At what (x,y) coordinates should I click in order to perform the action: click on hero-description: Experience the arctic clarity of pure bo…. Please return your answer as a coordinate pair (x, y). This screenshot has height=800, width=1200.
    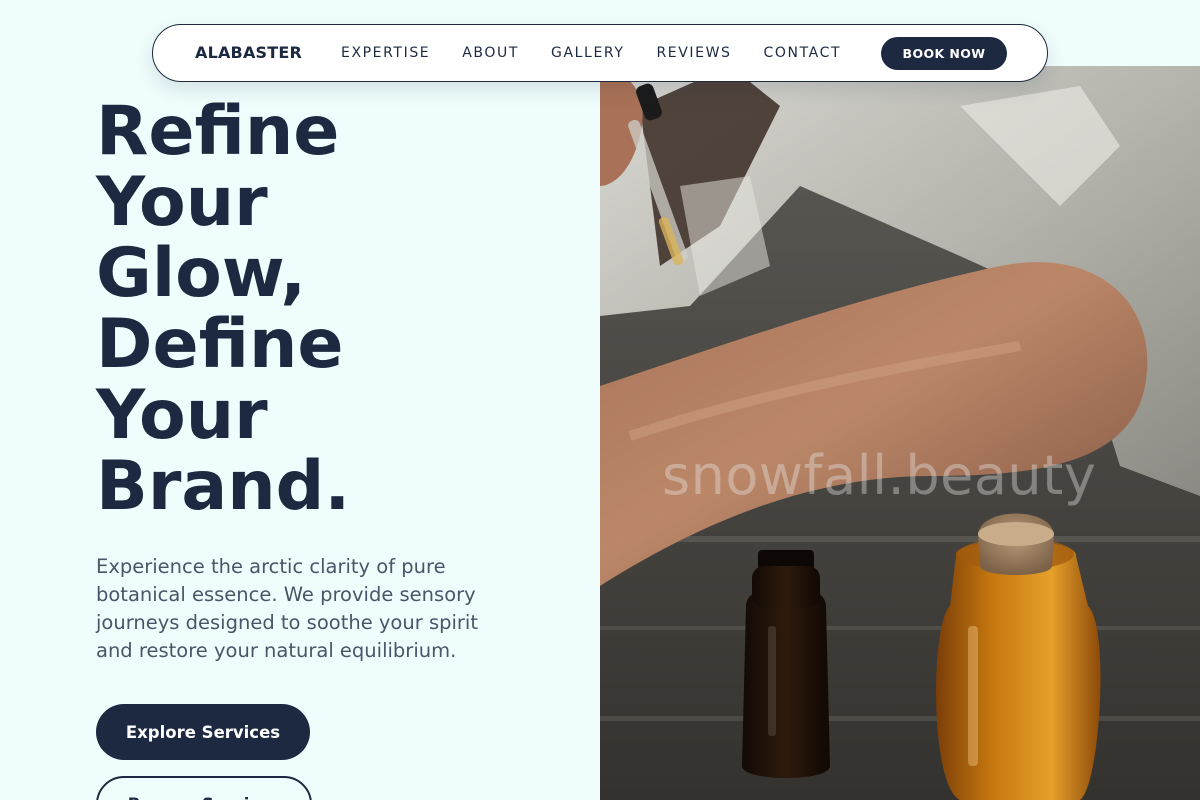
    Looking at the image, I should click on (287, 608).